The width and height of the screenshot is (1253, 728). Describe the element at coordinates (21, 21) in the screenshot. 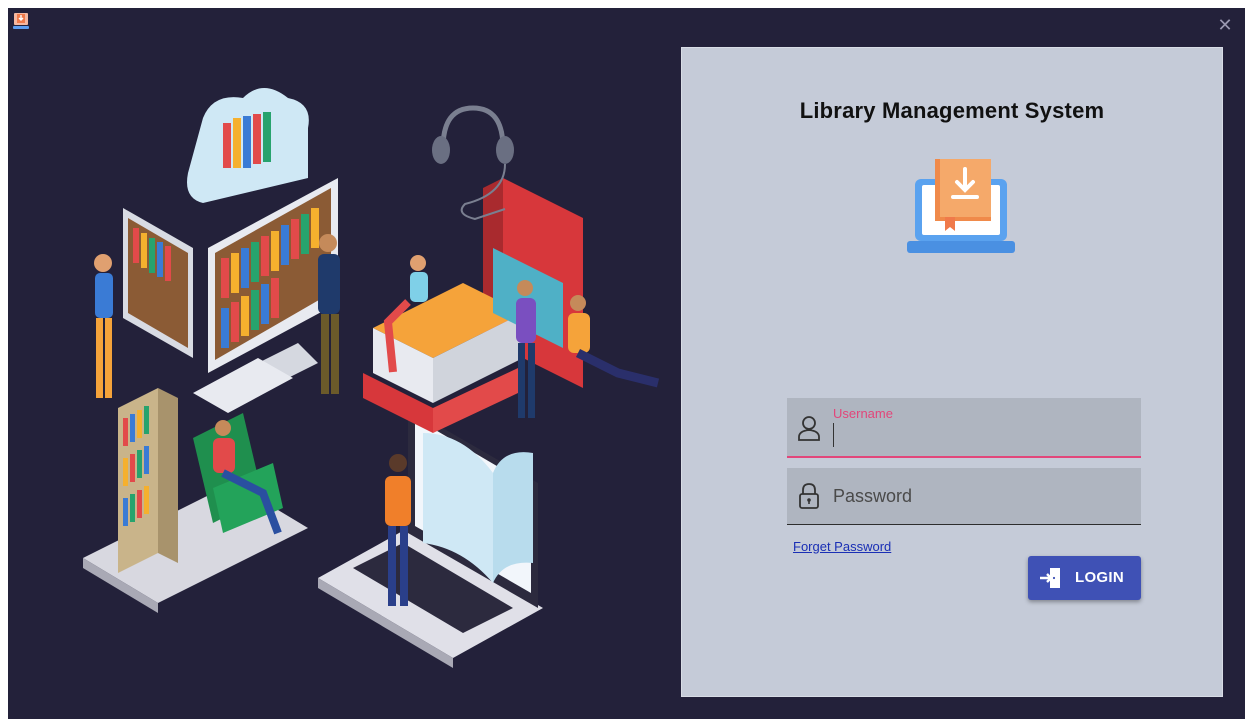

I see `library-app-icon` at that location.